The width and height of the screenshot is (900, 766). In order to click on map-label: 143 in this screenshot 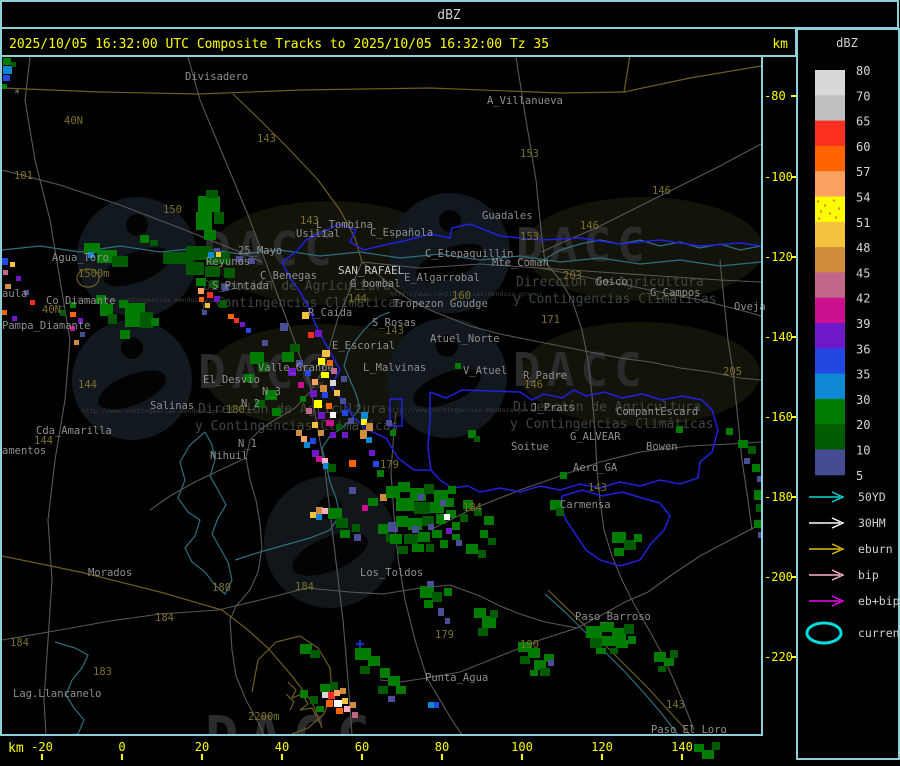, I will do `click(266, 139)`.